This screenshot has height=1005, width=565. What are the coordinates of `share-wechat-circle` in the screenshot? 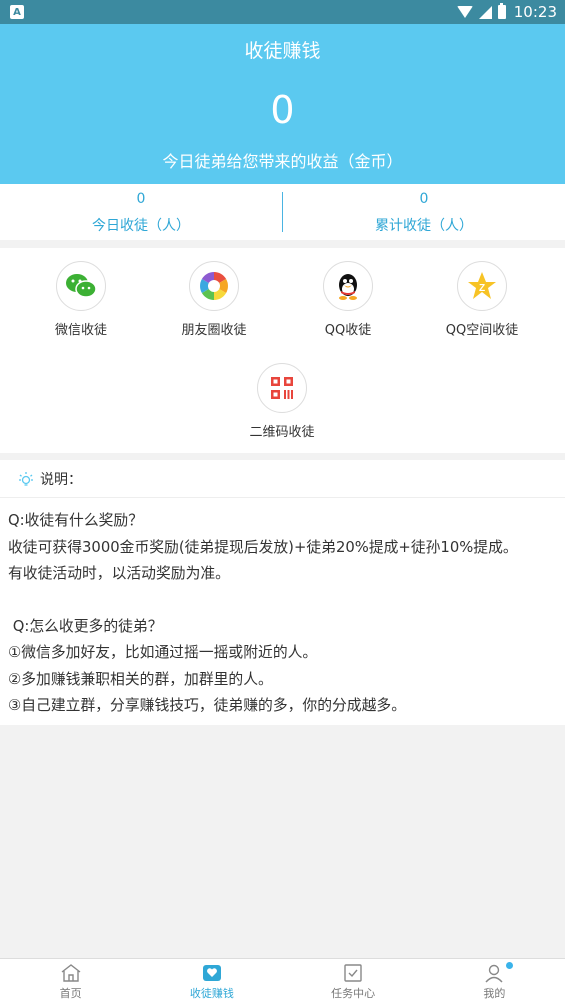 It's located at (81, 286).